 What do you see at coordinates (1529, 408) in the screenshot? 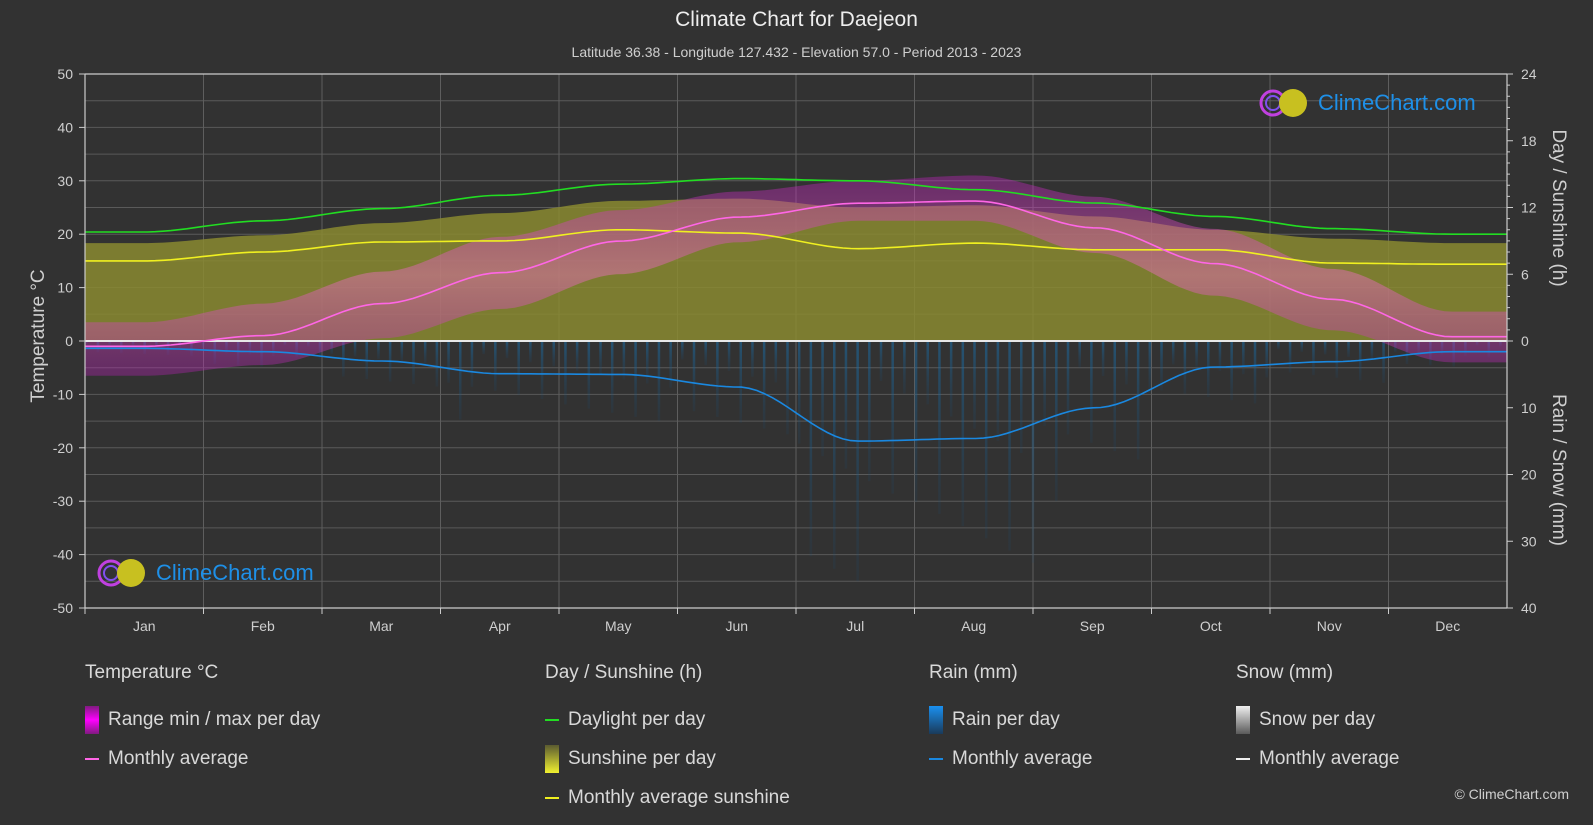
I see `right-bottom-tick-label: 10` at bounding box center [1529, 408].